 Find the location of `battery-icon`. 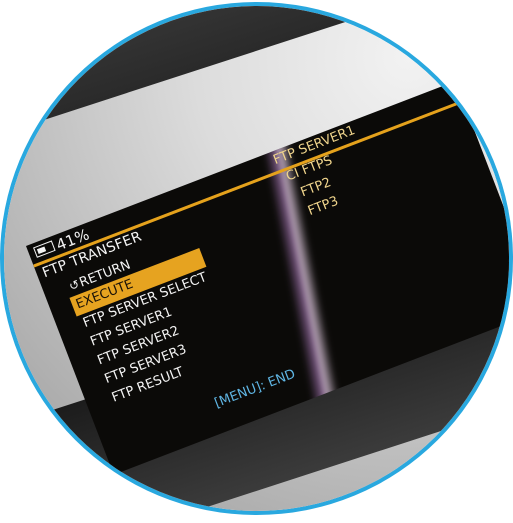

battery-icon is located at coordinates (44, 249).